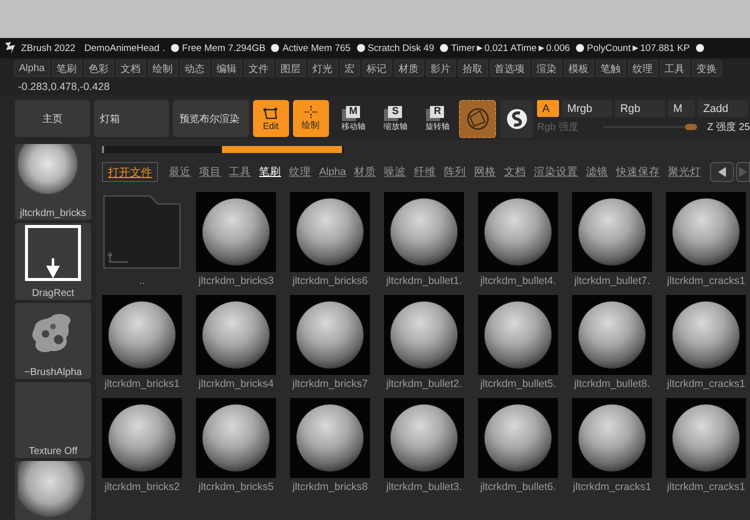  Describe the element at coordinates (473, 68) in the screenshot. I see `menu-item: 拾取` at that location.